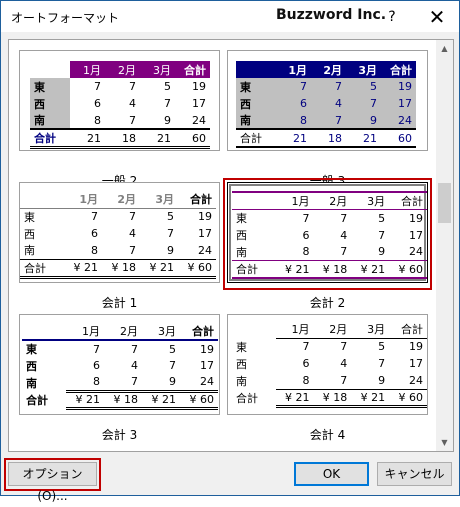 Image resolution: width=460 pixels, height=507 pixels. Describe the element at coordinates (437, 17) in the screenshot. I see `close-button: ✕` at that location.